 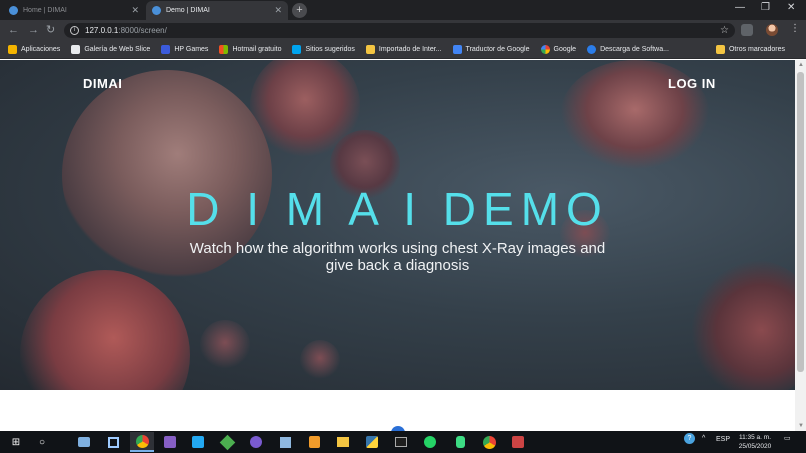 I want to click on tab-demo: Demo | DIMAI ✕, so click(x=217, y=10).